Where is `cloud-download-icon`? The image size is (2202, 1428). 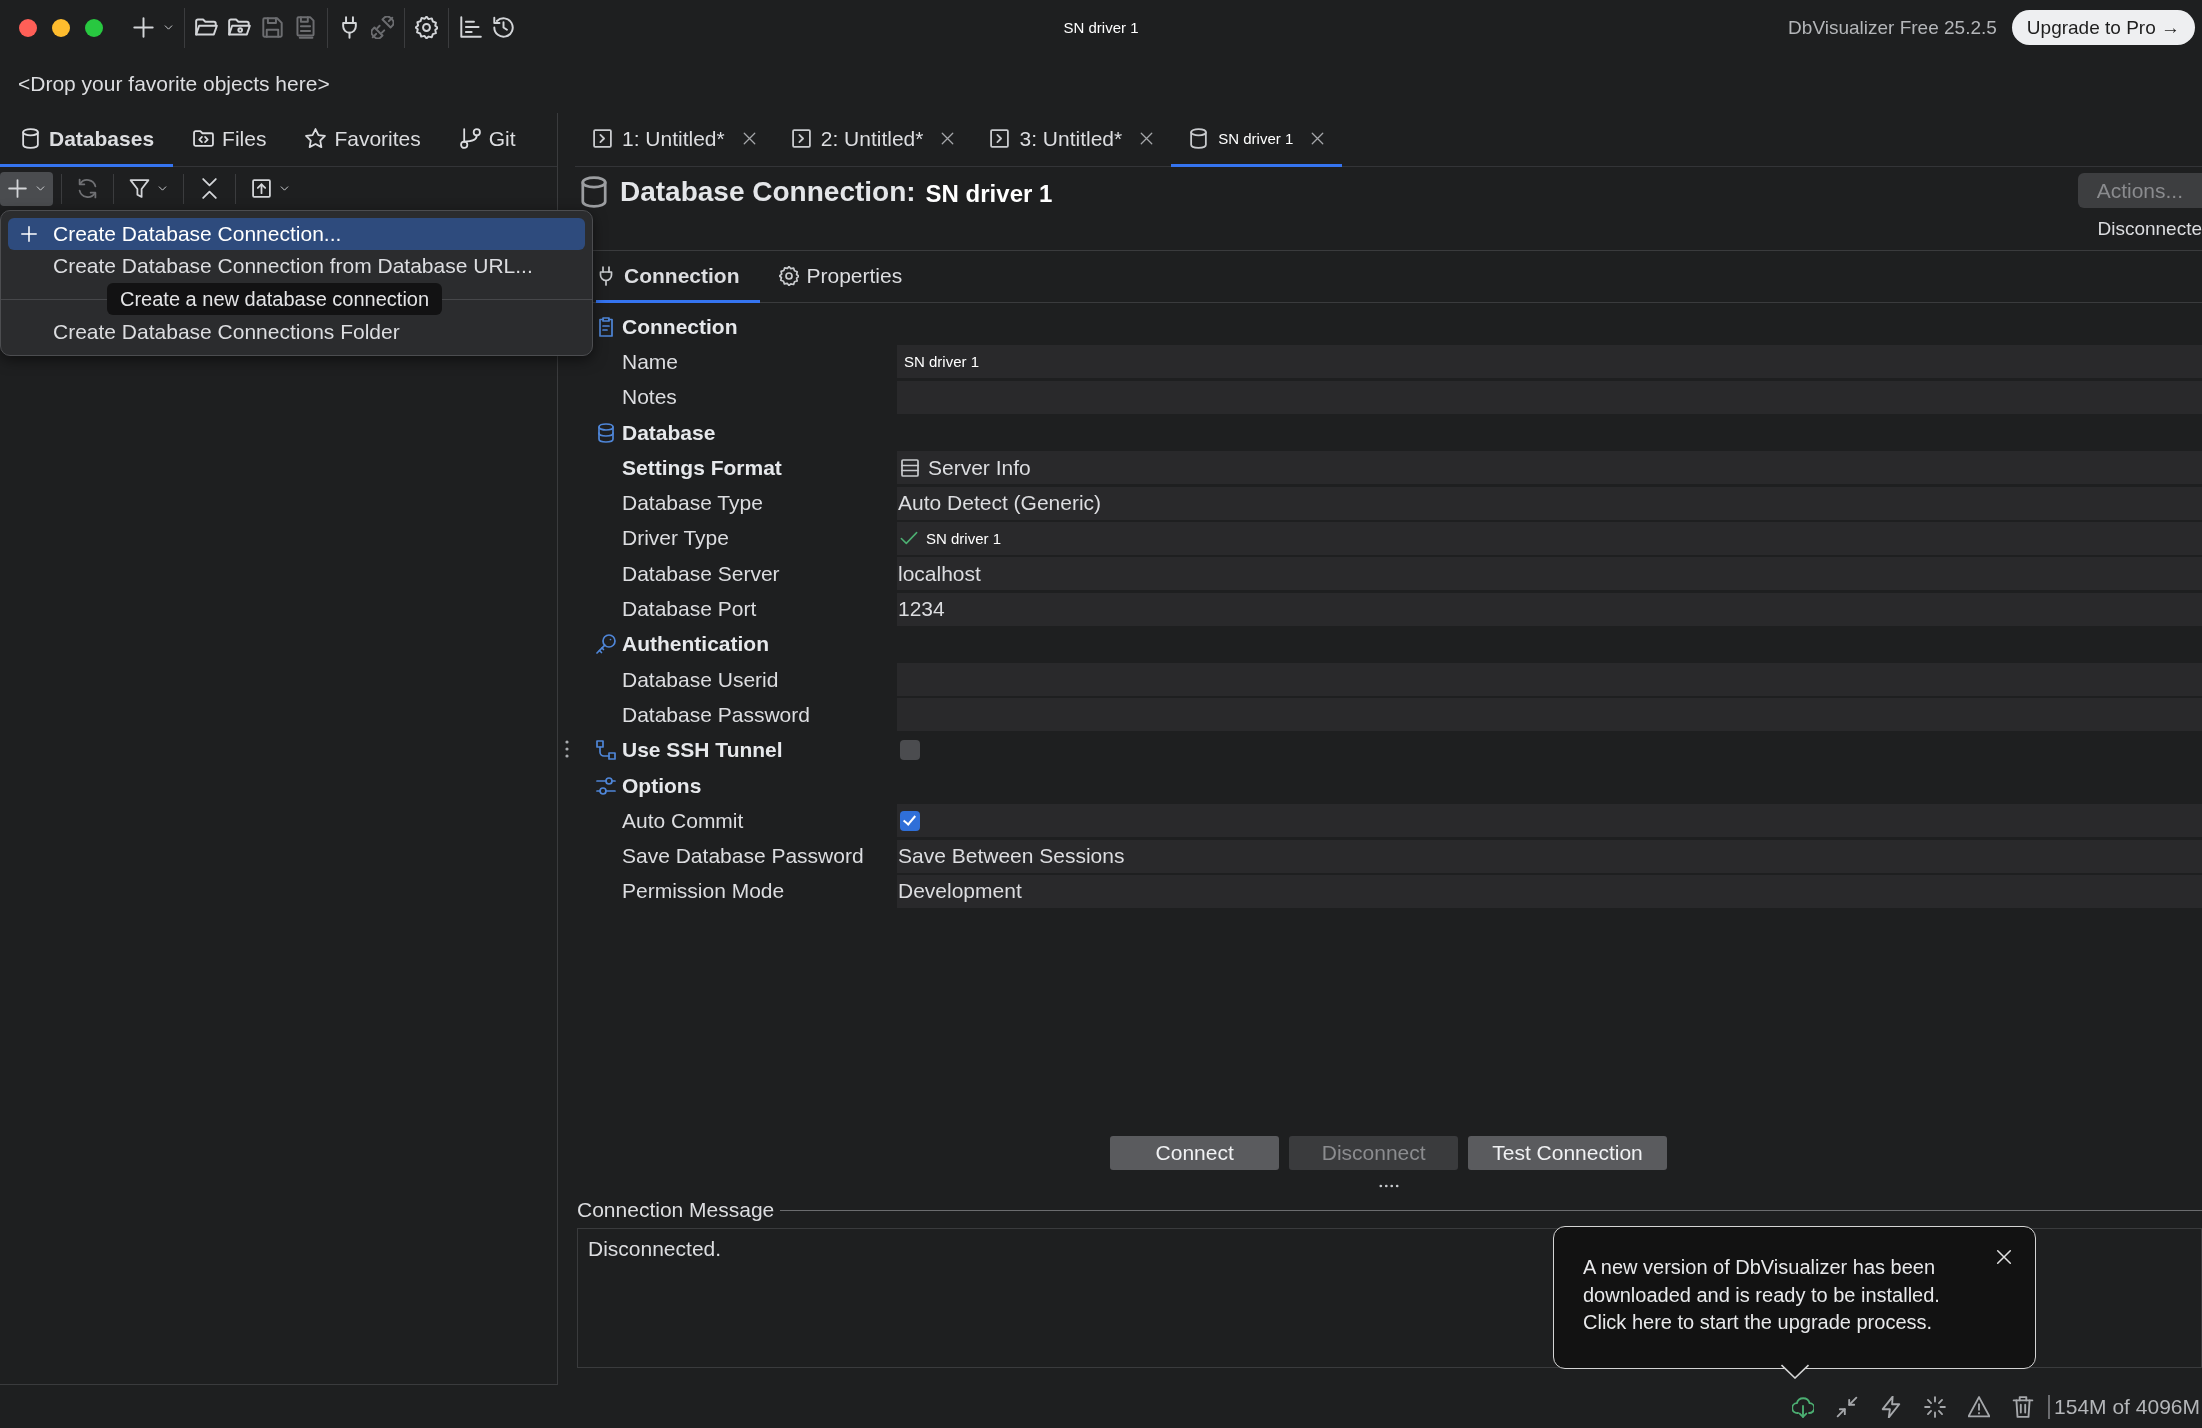 cloud-download-icon is located at coordinates (1803, 1406).